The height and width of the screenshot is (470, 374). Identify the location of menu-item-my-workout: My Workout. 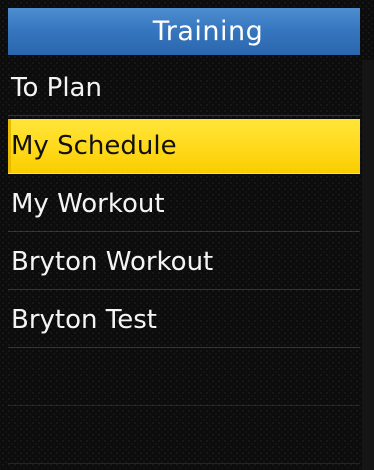
(184, 204).